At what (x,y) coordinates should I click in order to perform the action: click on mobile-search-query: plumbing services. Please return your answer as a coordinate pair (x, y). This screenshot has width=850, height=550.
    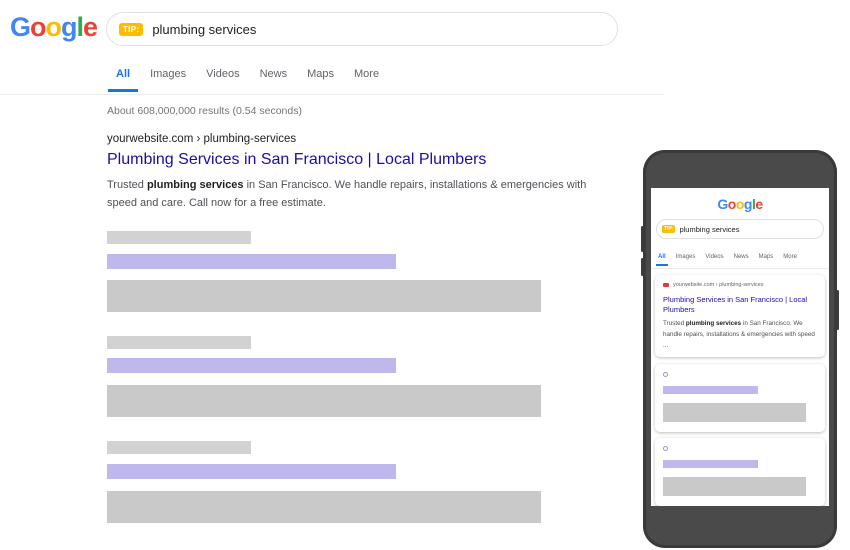
    Looking at the image, I should click on (709, 229).